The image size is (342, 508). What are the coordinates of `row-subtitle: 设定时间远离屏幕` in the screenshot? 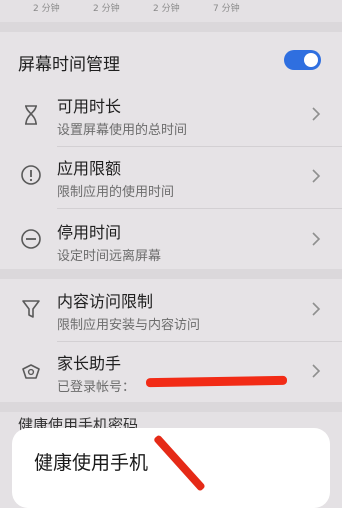 It's located at (109, 256).